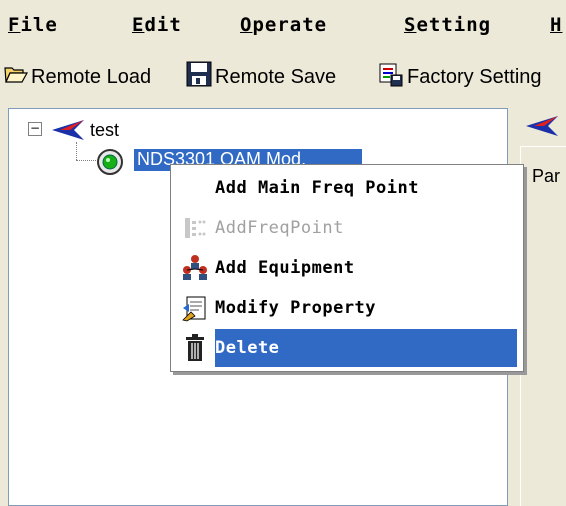 The width and height of the screenshot is (566, 506). I want to click on menu-item-add-equipment: Add Equipment, so click(346, 268).